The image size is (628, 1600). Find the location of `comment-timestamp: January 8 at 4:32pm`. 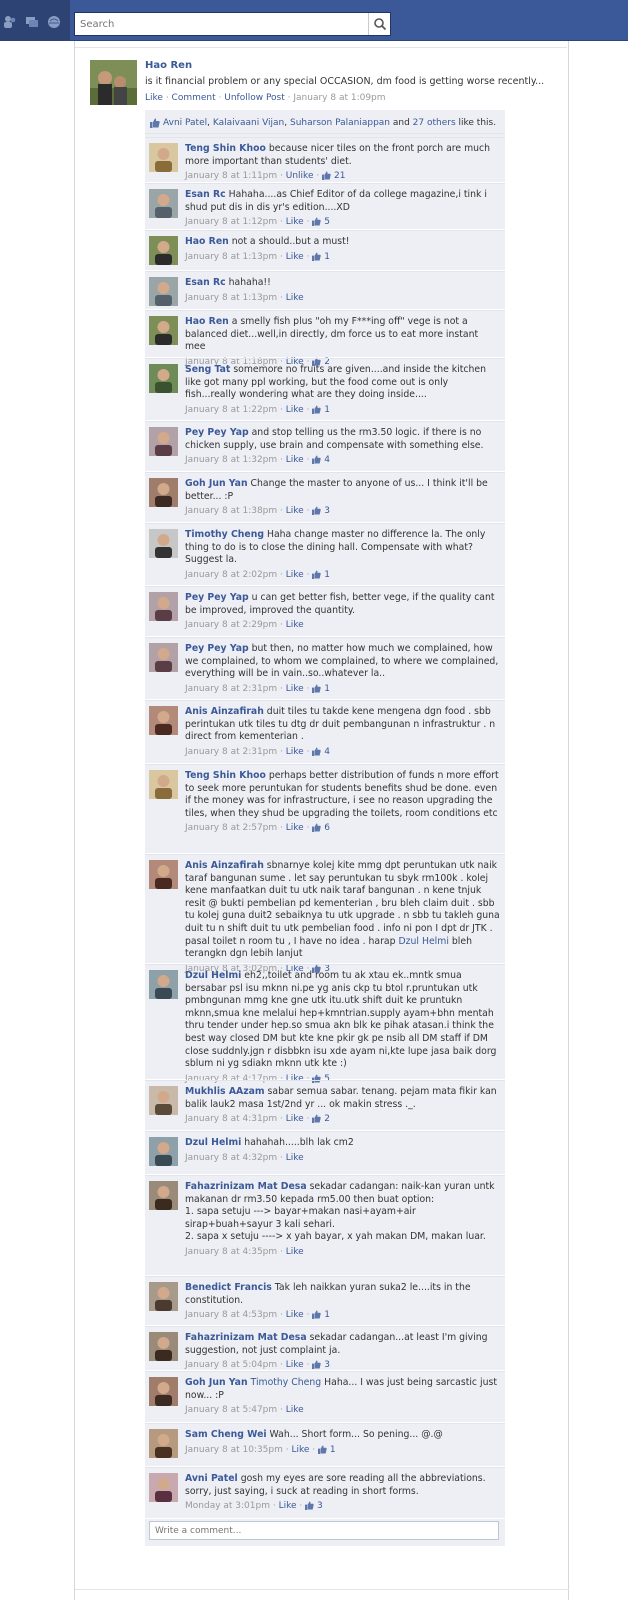

comment-timestamp: January 8 at 4:32pm is located at coordinates (231, 1158).